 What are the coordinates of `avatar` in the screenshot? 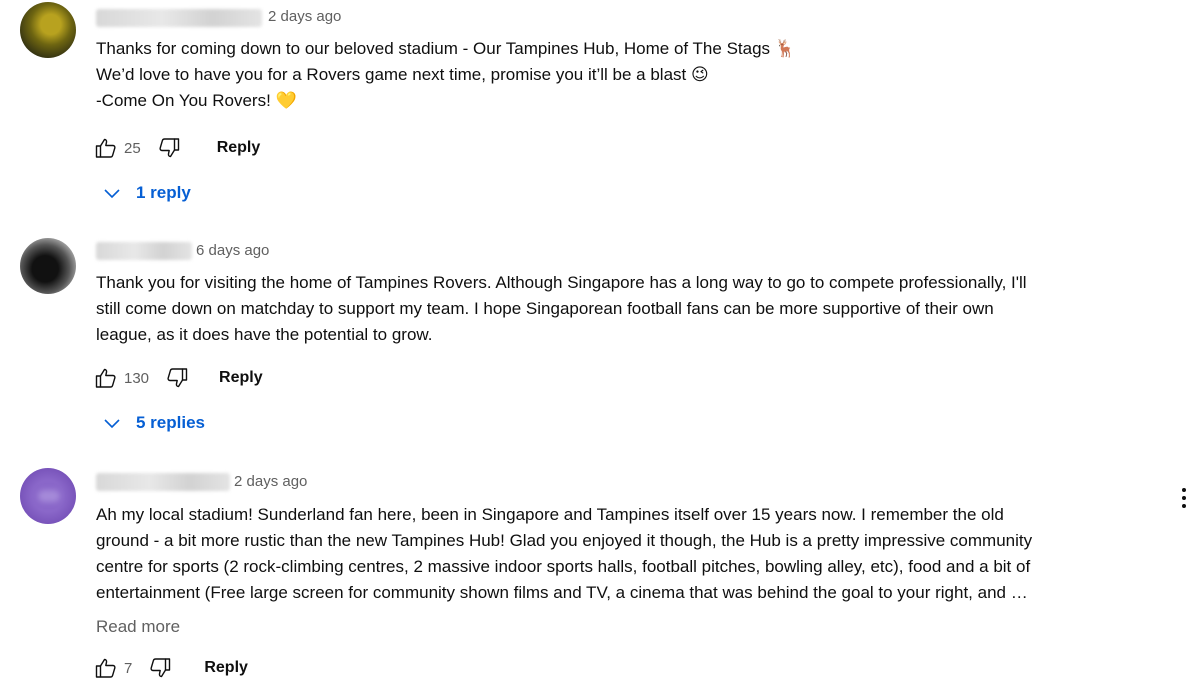 It's located at (48, 496).